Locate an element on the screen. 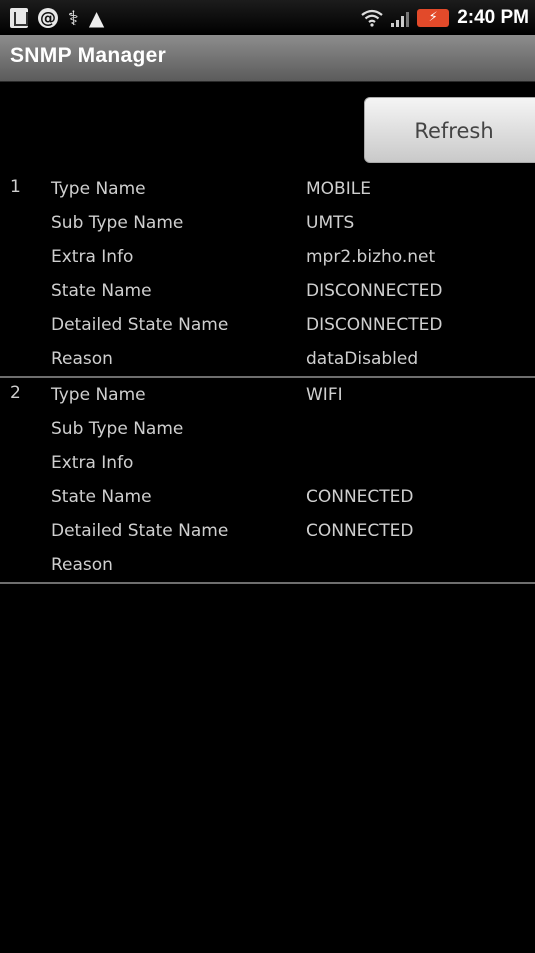 The height and width of the screenshot is (953, 535). signal-icon is located at coordinates (400, 18).